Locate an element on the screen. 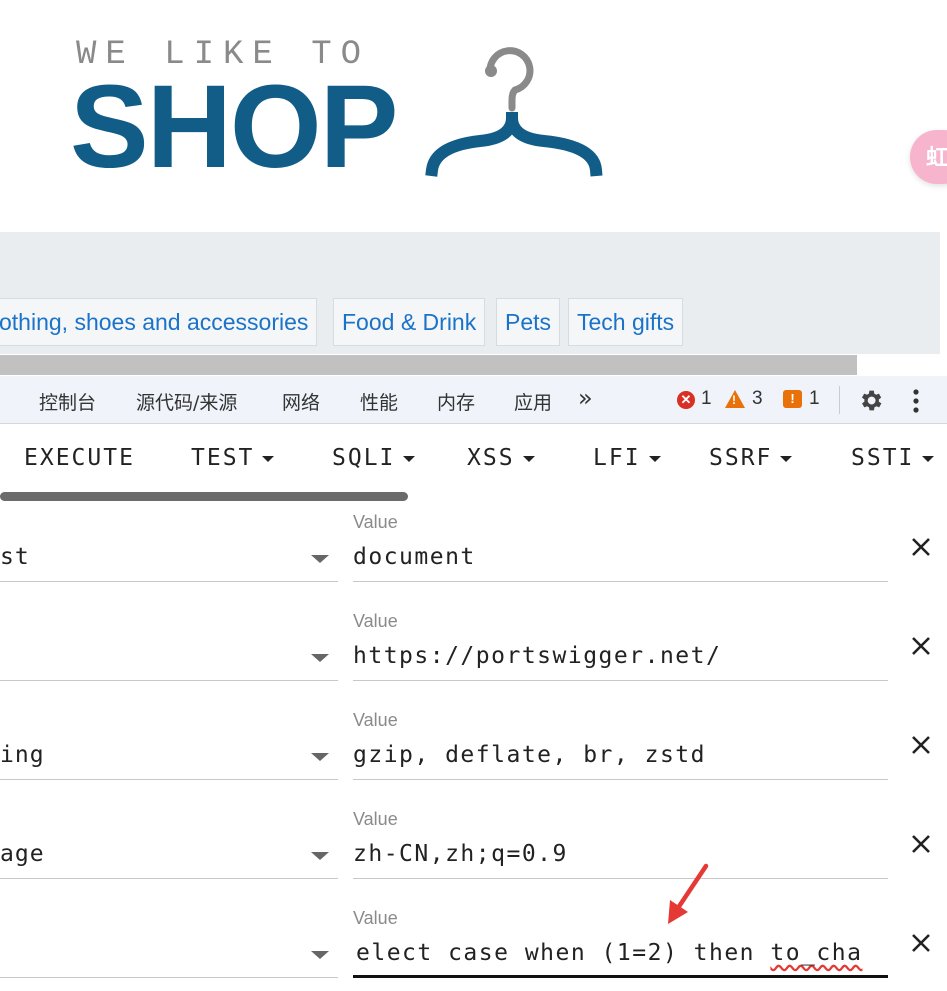 The image size is (947, 991). nav-category-tech-gifts: Tech gifts is located at coordinates (626, 322).